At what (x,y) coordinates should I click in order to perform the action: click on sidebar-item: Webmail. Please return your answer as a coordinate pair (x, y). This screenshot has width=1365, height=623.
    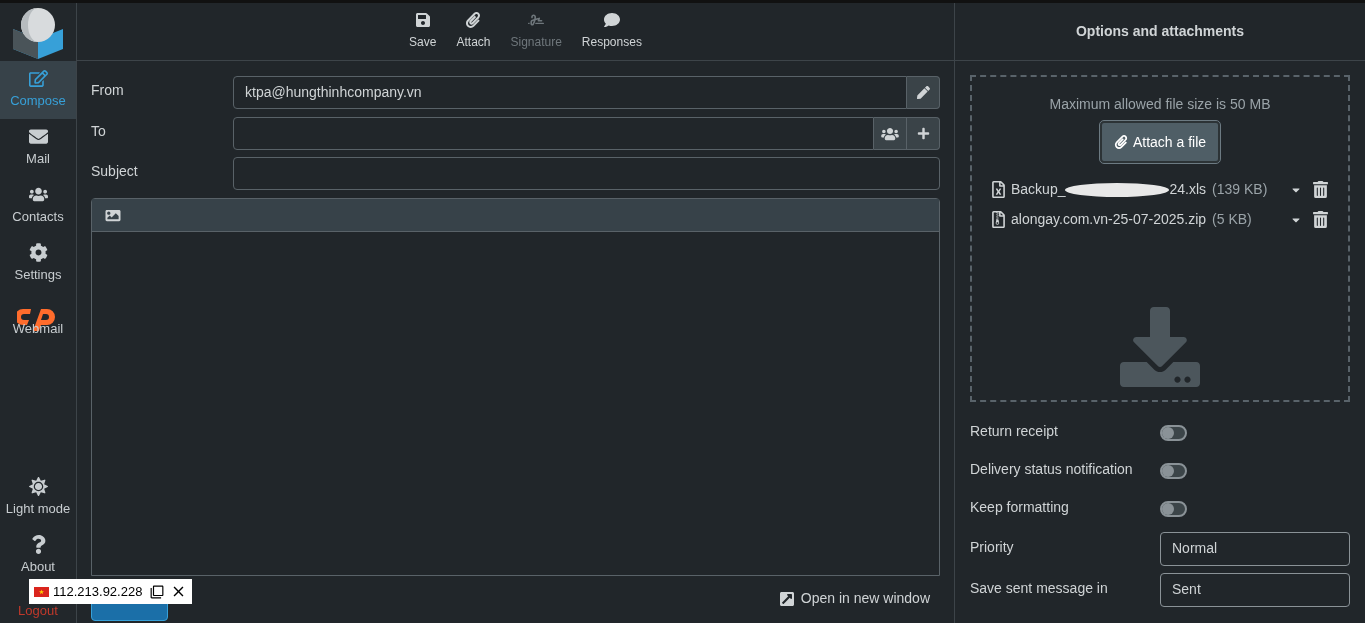
    Looking at the image, I should click on (38, 322).